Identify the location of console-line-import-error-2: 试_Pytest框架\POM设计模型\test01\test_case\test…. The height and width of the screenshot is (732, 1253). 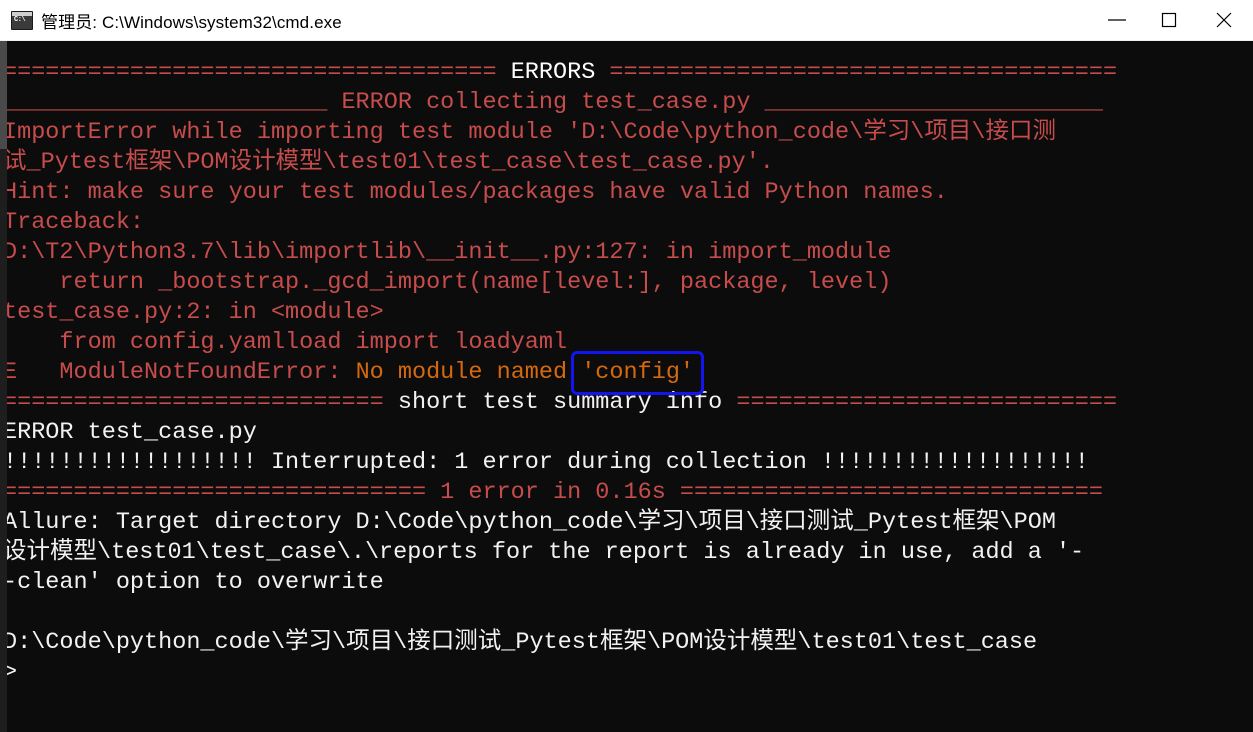
(630, 163).